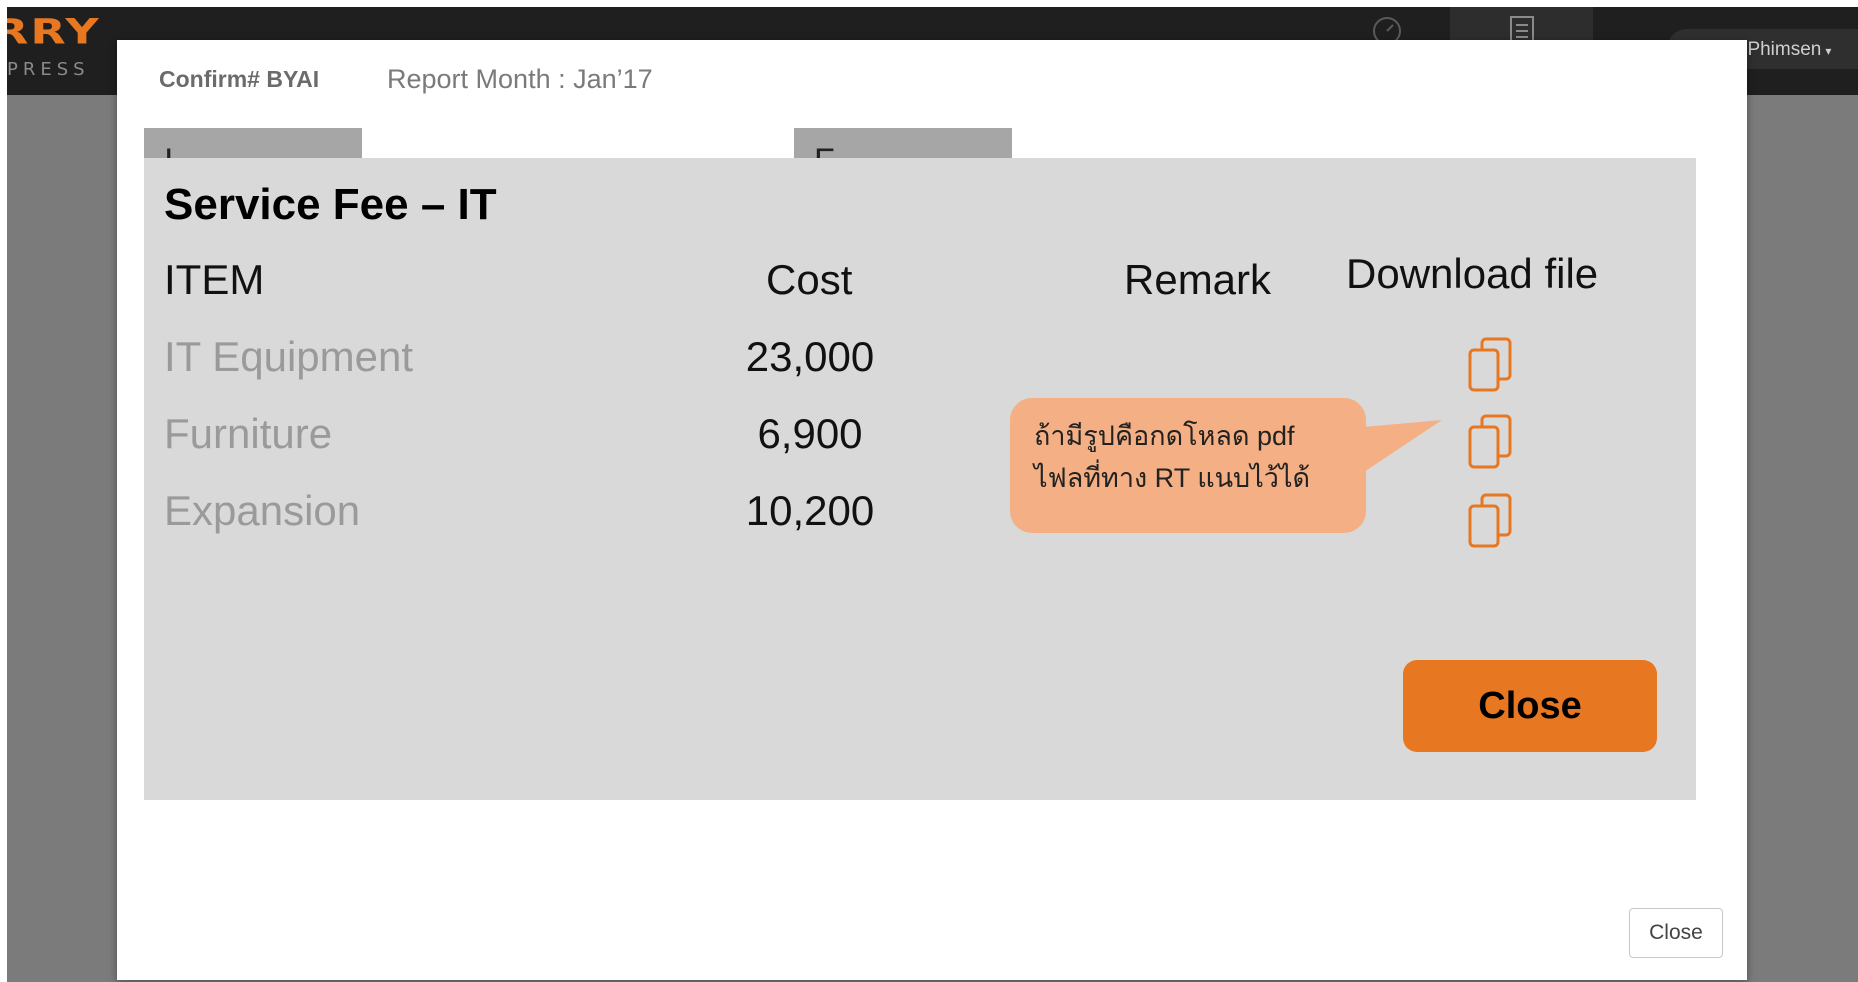 The width and height of the screenshot is (1858, 982). What do you see at coordinates (239, 79) in the screenshot?
I see `confirm-number: Confirm# BYAI` at bounding box center [239, 79].